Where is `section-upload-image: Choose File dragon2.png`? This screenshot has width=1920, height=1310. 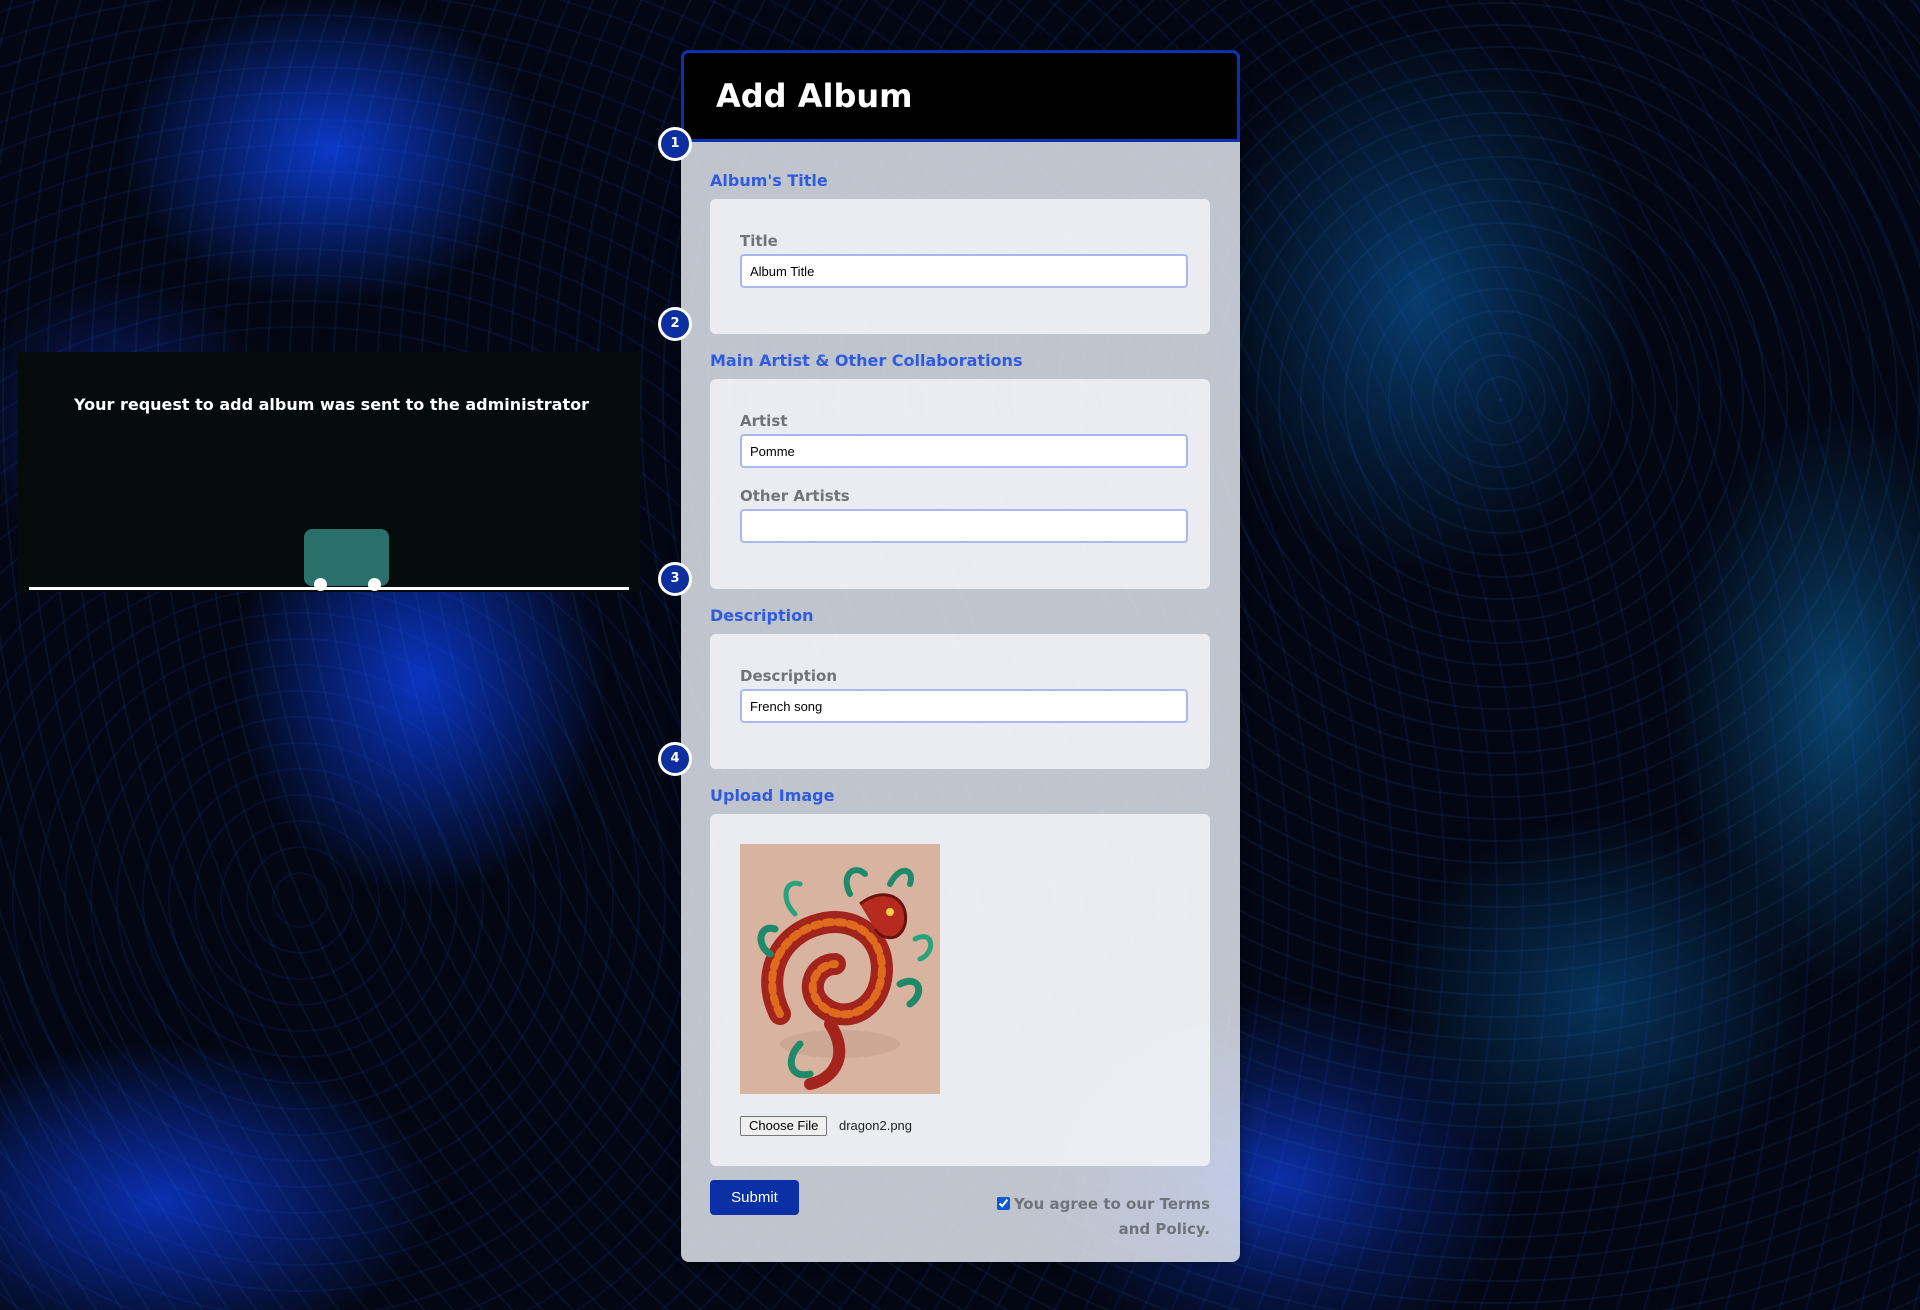
section-upload-image: Choose File dragon2.png is located at coordinates (960, 990).